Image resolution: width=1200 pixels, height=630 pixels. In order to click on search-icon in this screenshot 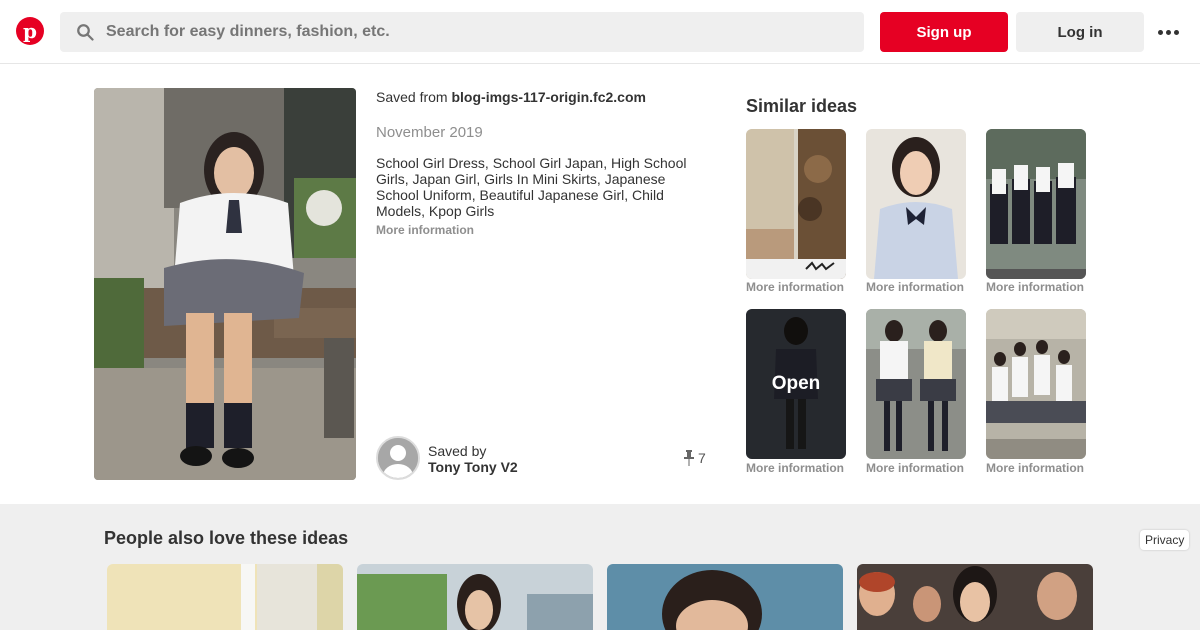, I will do `click(85, 32)`.